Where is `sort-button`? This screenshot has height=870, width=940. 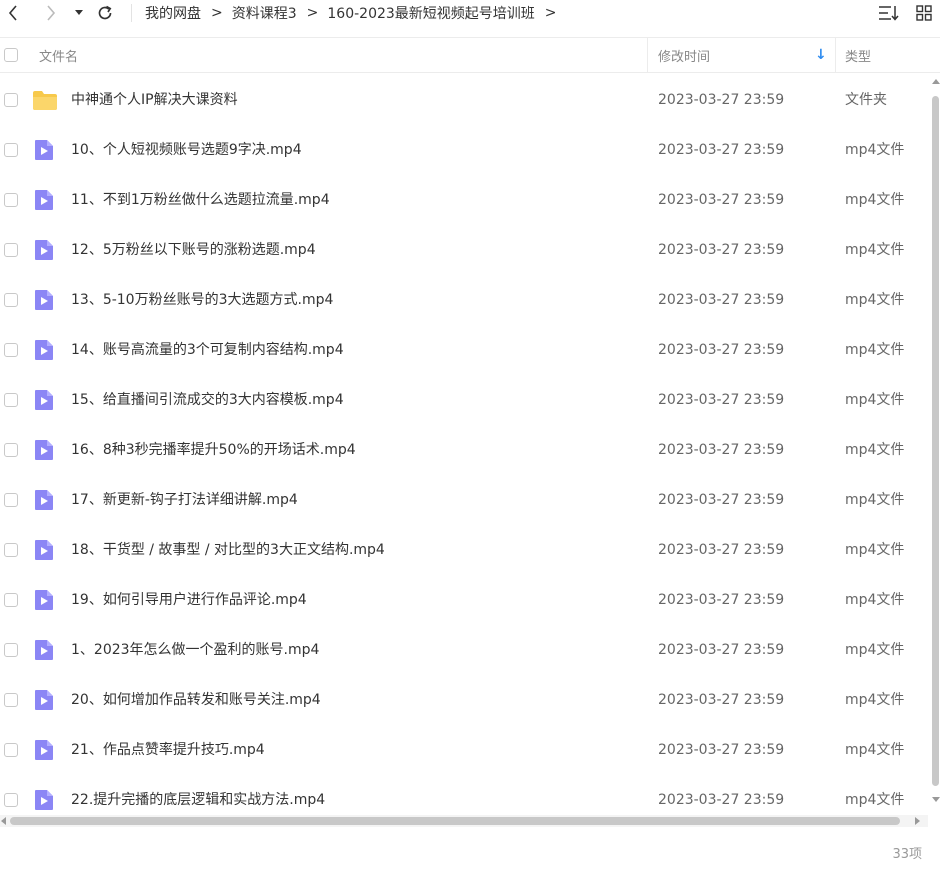 sort-button is located at coordinates (889, 13).